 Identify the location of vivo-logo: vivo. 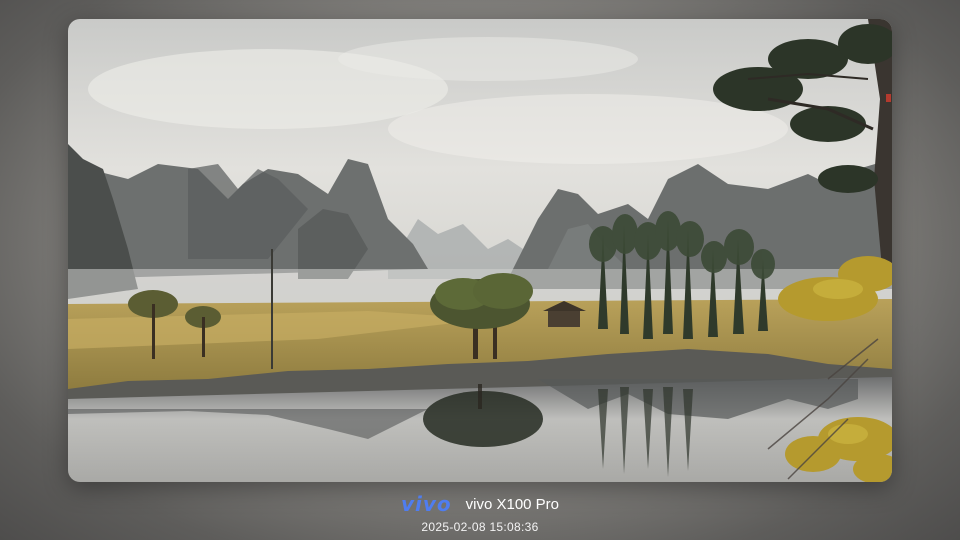
(426, 504).